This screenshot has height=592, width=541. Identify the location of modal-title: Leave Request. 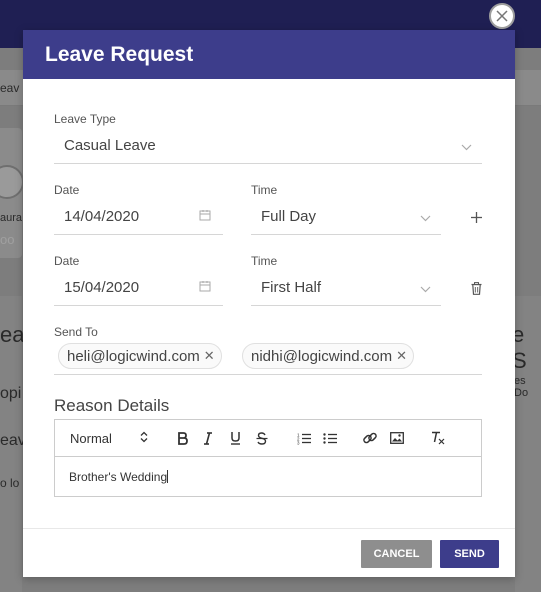
(119, 54).